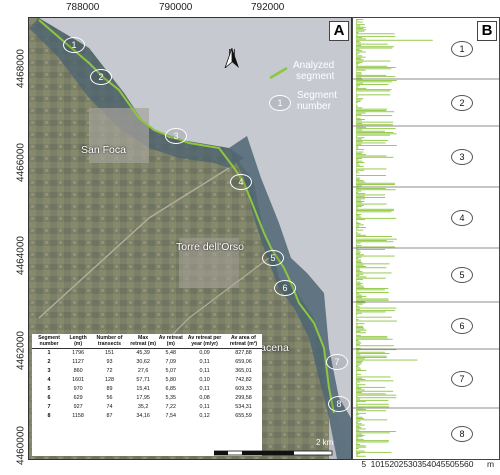 The image size is (500, 475). I want to click on panel-label-a: A, so click(339, 31).